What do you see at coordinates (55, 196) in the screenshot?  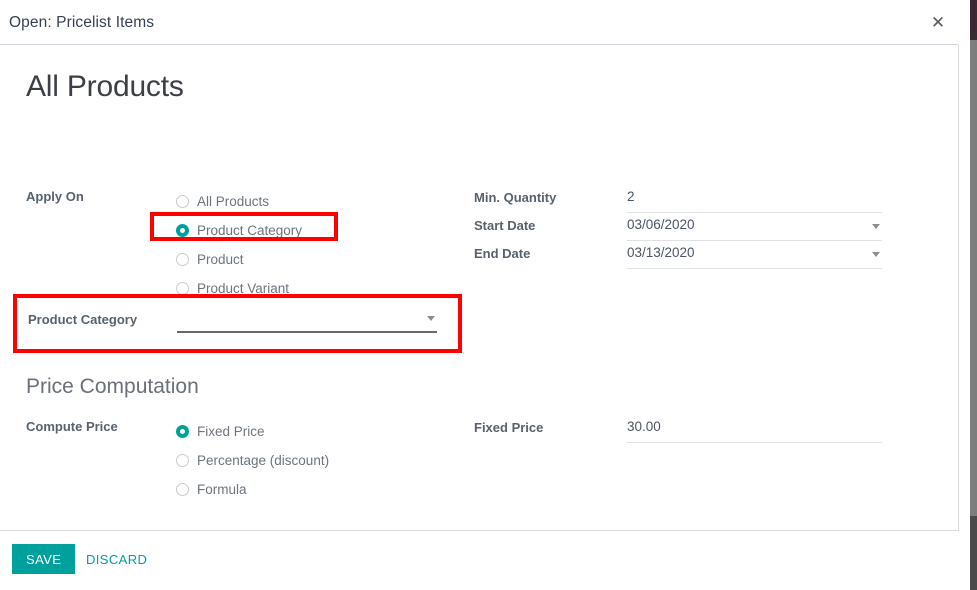 I see `apply-on-label: Apply On` at bounding box center [55, 196].